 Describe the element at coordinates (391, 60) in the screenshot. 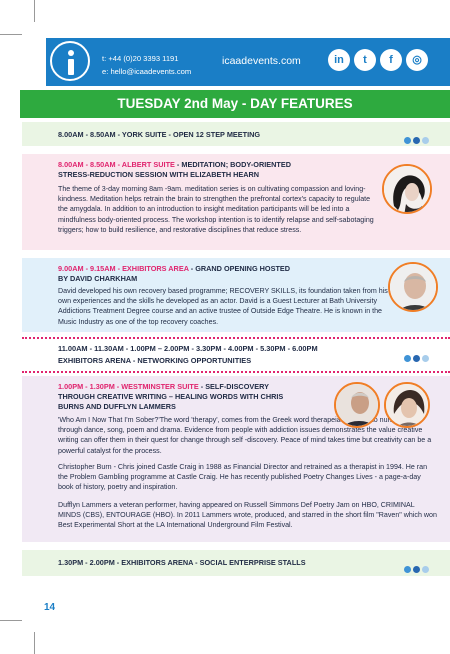

I see `facebook-icon: f` at that location.